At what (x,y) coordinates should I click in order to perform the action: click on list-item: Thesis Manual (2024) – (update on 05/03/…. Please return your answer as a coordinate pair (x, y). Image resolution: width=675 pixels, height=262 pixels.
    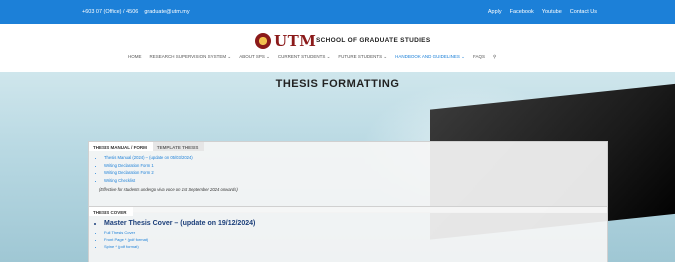
    Looking at the image, I should click on (350, 157).